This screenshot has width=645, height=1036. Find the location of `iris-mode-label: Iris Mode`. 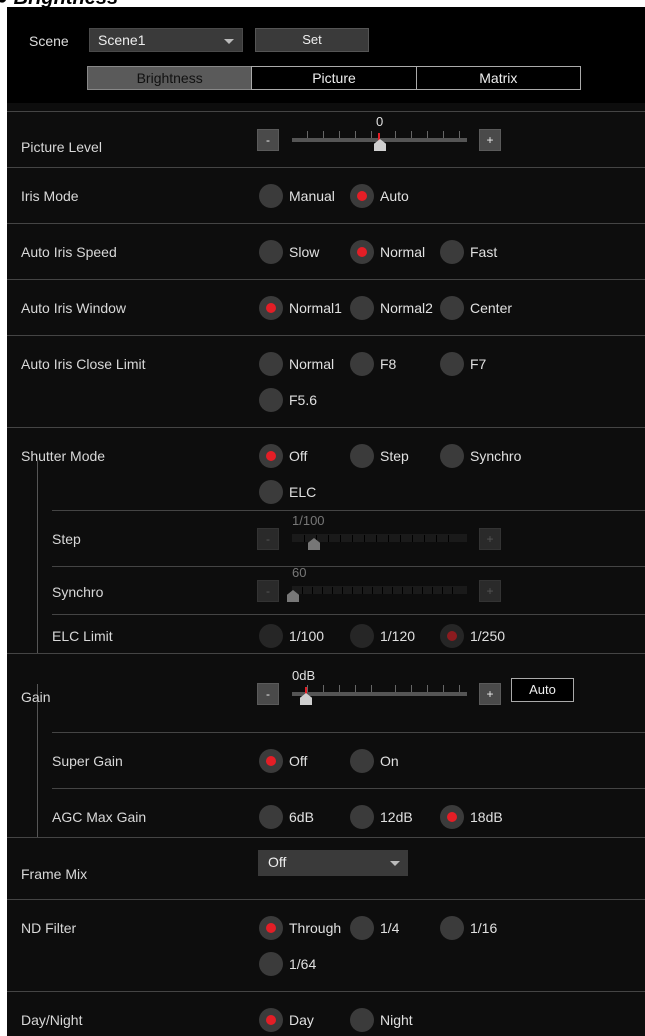

iris-mode-label: Iris Mode is located at coordinates (50, 196).